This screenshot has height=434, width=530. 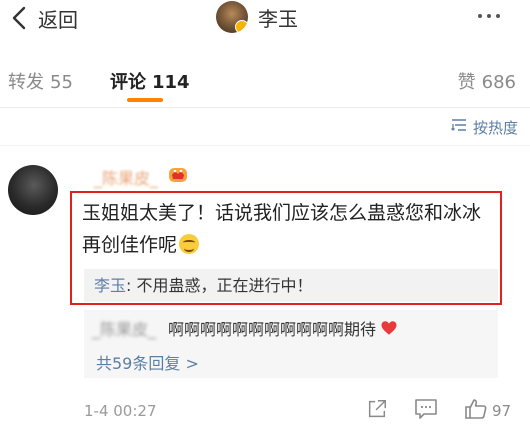 I want to click on tab-repost-label: 转发, so click(x=26, y=82).